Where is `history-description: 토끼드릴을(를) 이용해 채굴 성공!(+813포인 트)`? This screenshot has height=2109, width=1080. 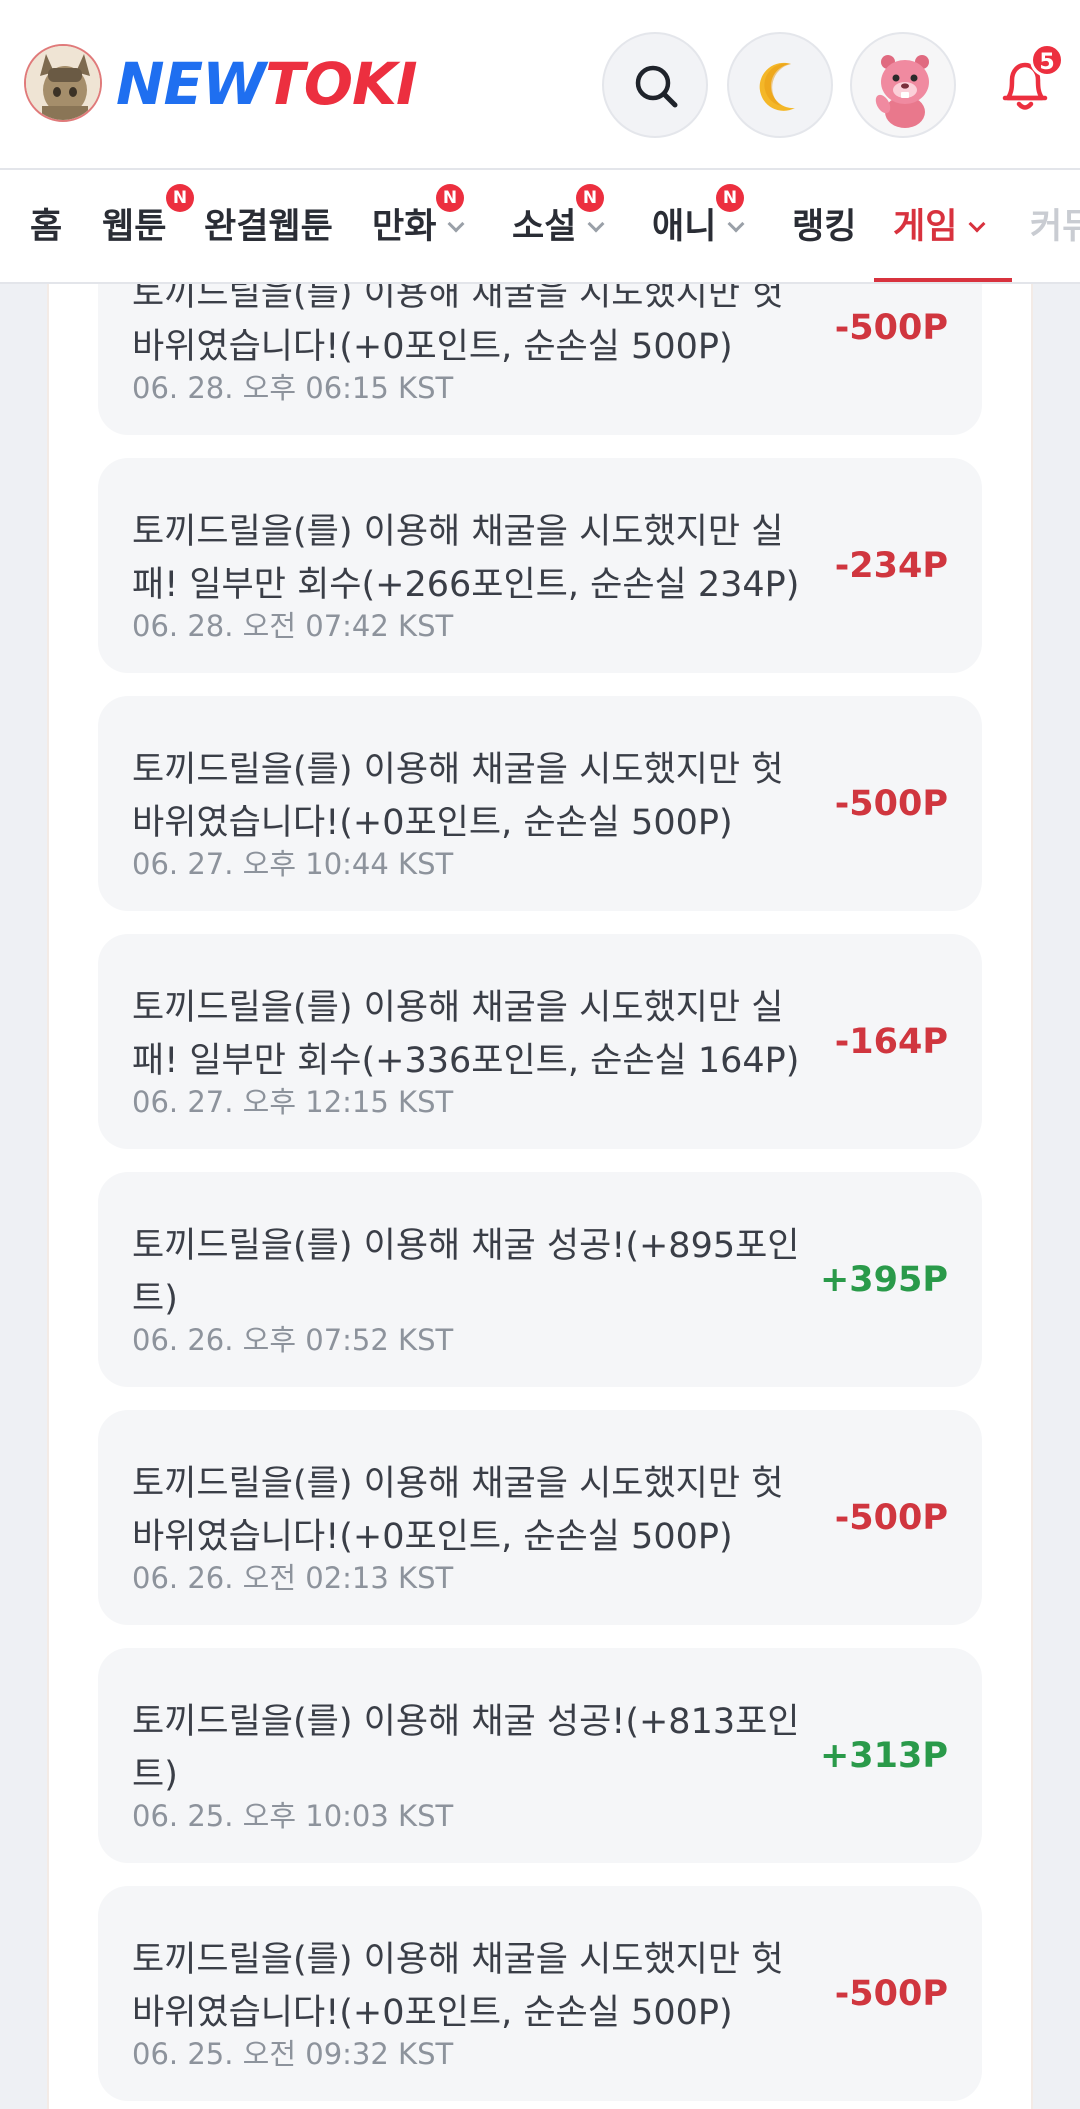
history-description: 토끼드릴을(를) 이용해 채굴 성공!(+813포인 트) is located at coordinates (472, 1749).